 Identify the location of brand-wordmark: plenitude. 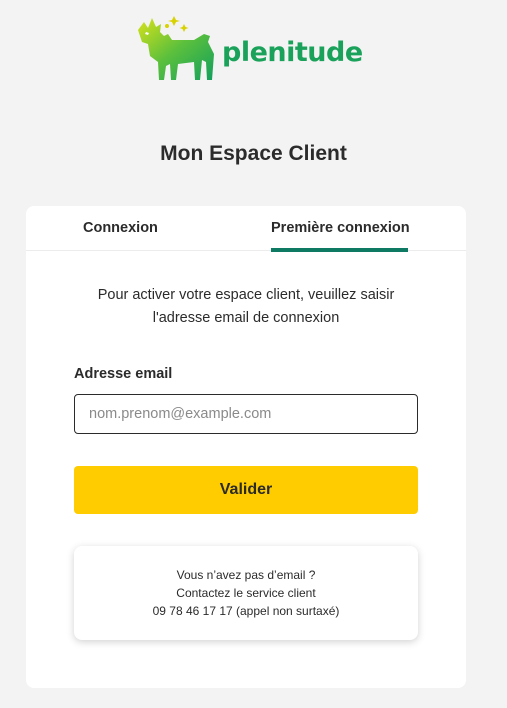
(292, 52).